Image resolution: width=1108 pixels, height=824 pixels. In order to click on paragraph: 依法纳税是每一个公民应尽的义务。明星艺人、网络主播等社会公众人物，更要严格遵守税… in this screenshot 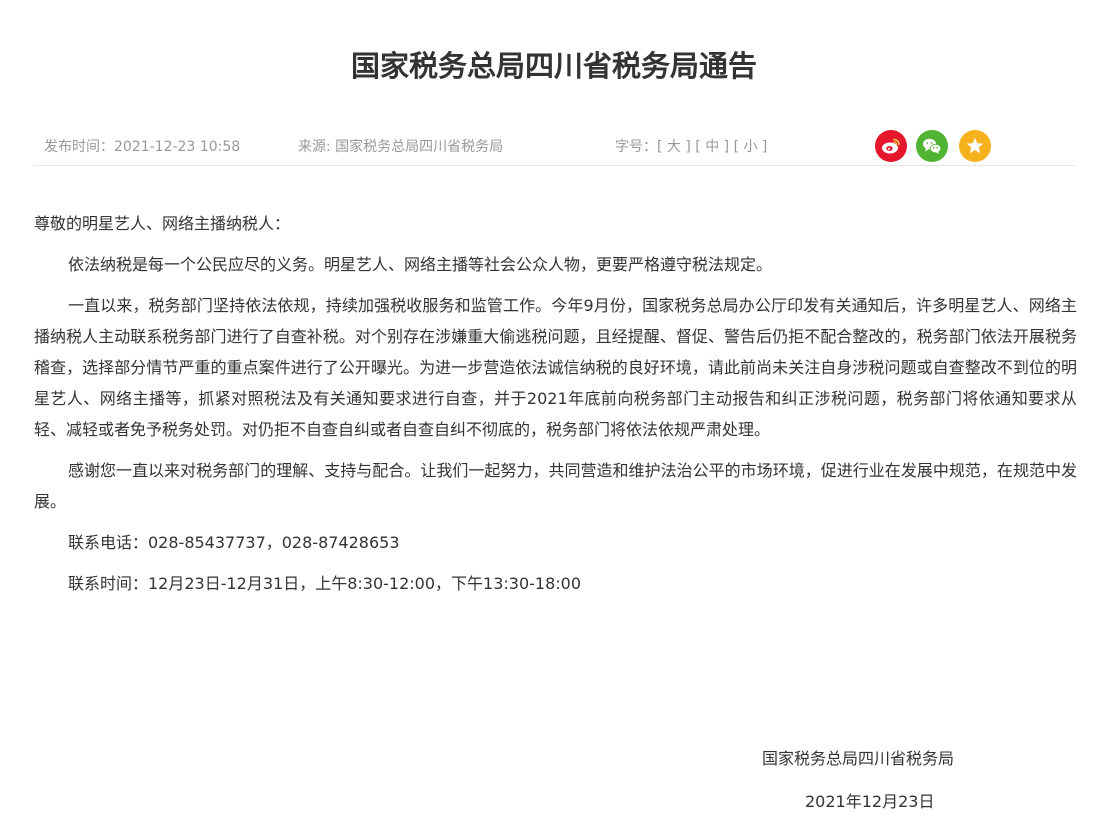, I will do `click(420, 264)`.